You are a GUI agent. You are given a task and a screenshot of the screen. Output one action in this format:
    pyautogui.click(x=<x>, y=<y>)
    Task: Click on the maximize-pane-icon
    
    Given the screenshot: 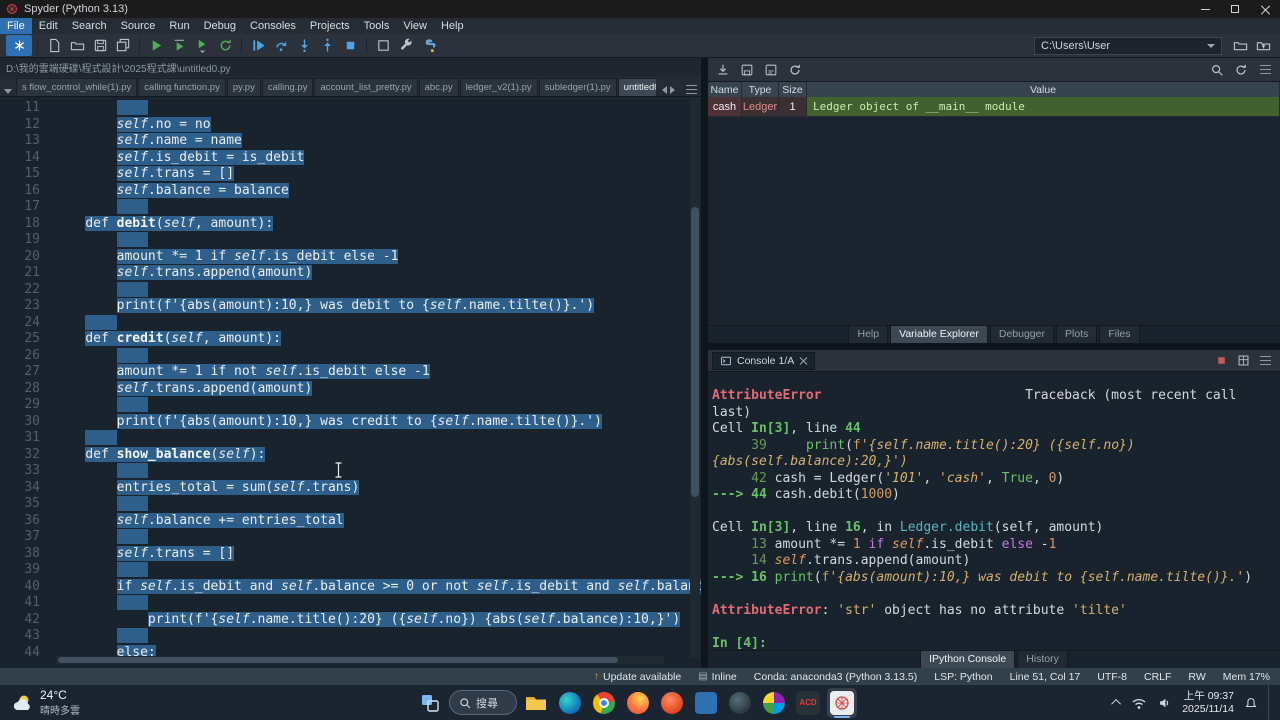 What is the action you would take?
    pyautogui.click(x=383, y=45)
    